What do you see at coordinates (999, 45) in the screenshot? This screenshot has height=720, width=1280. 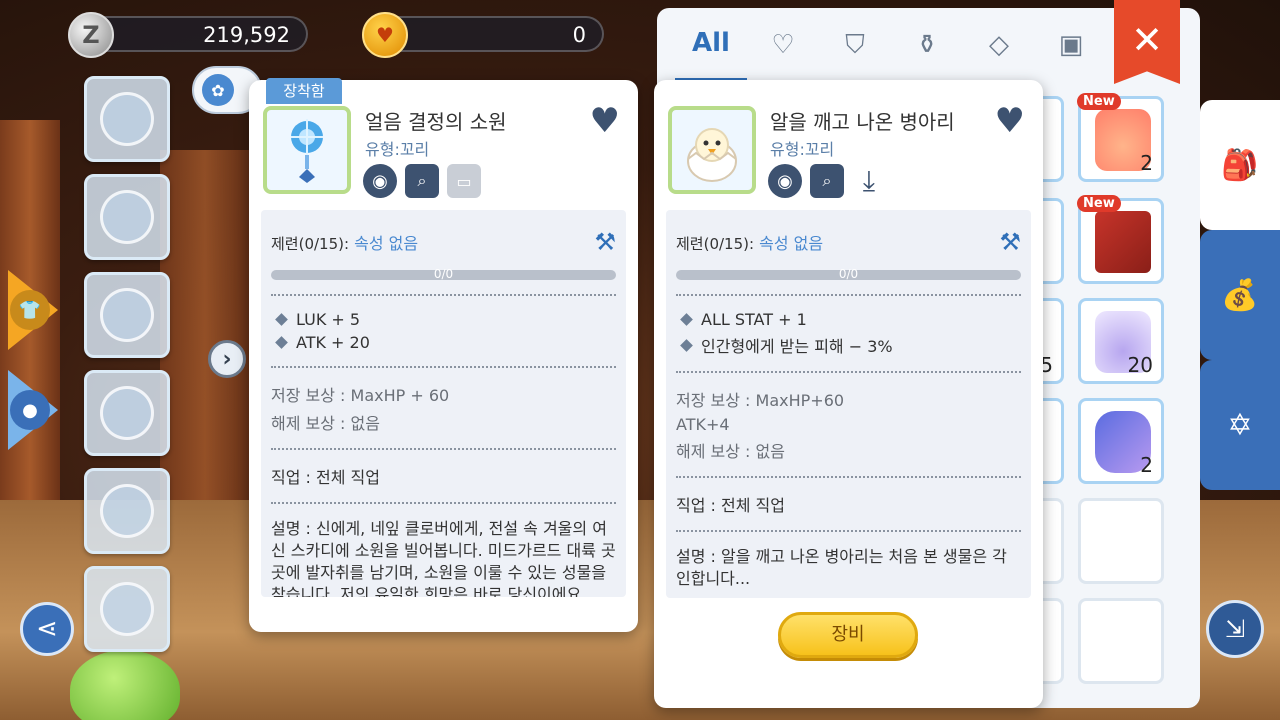 I see `tab-gem: ◇` at bounding box center [999, 45].